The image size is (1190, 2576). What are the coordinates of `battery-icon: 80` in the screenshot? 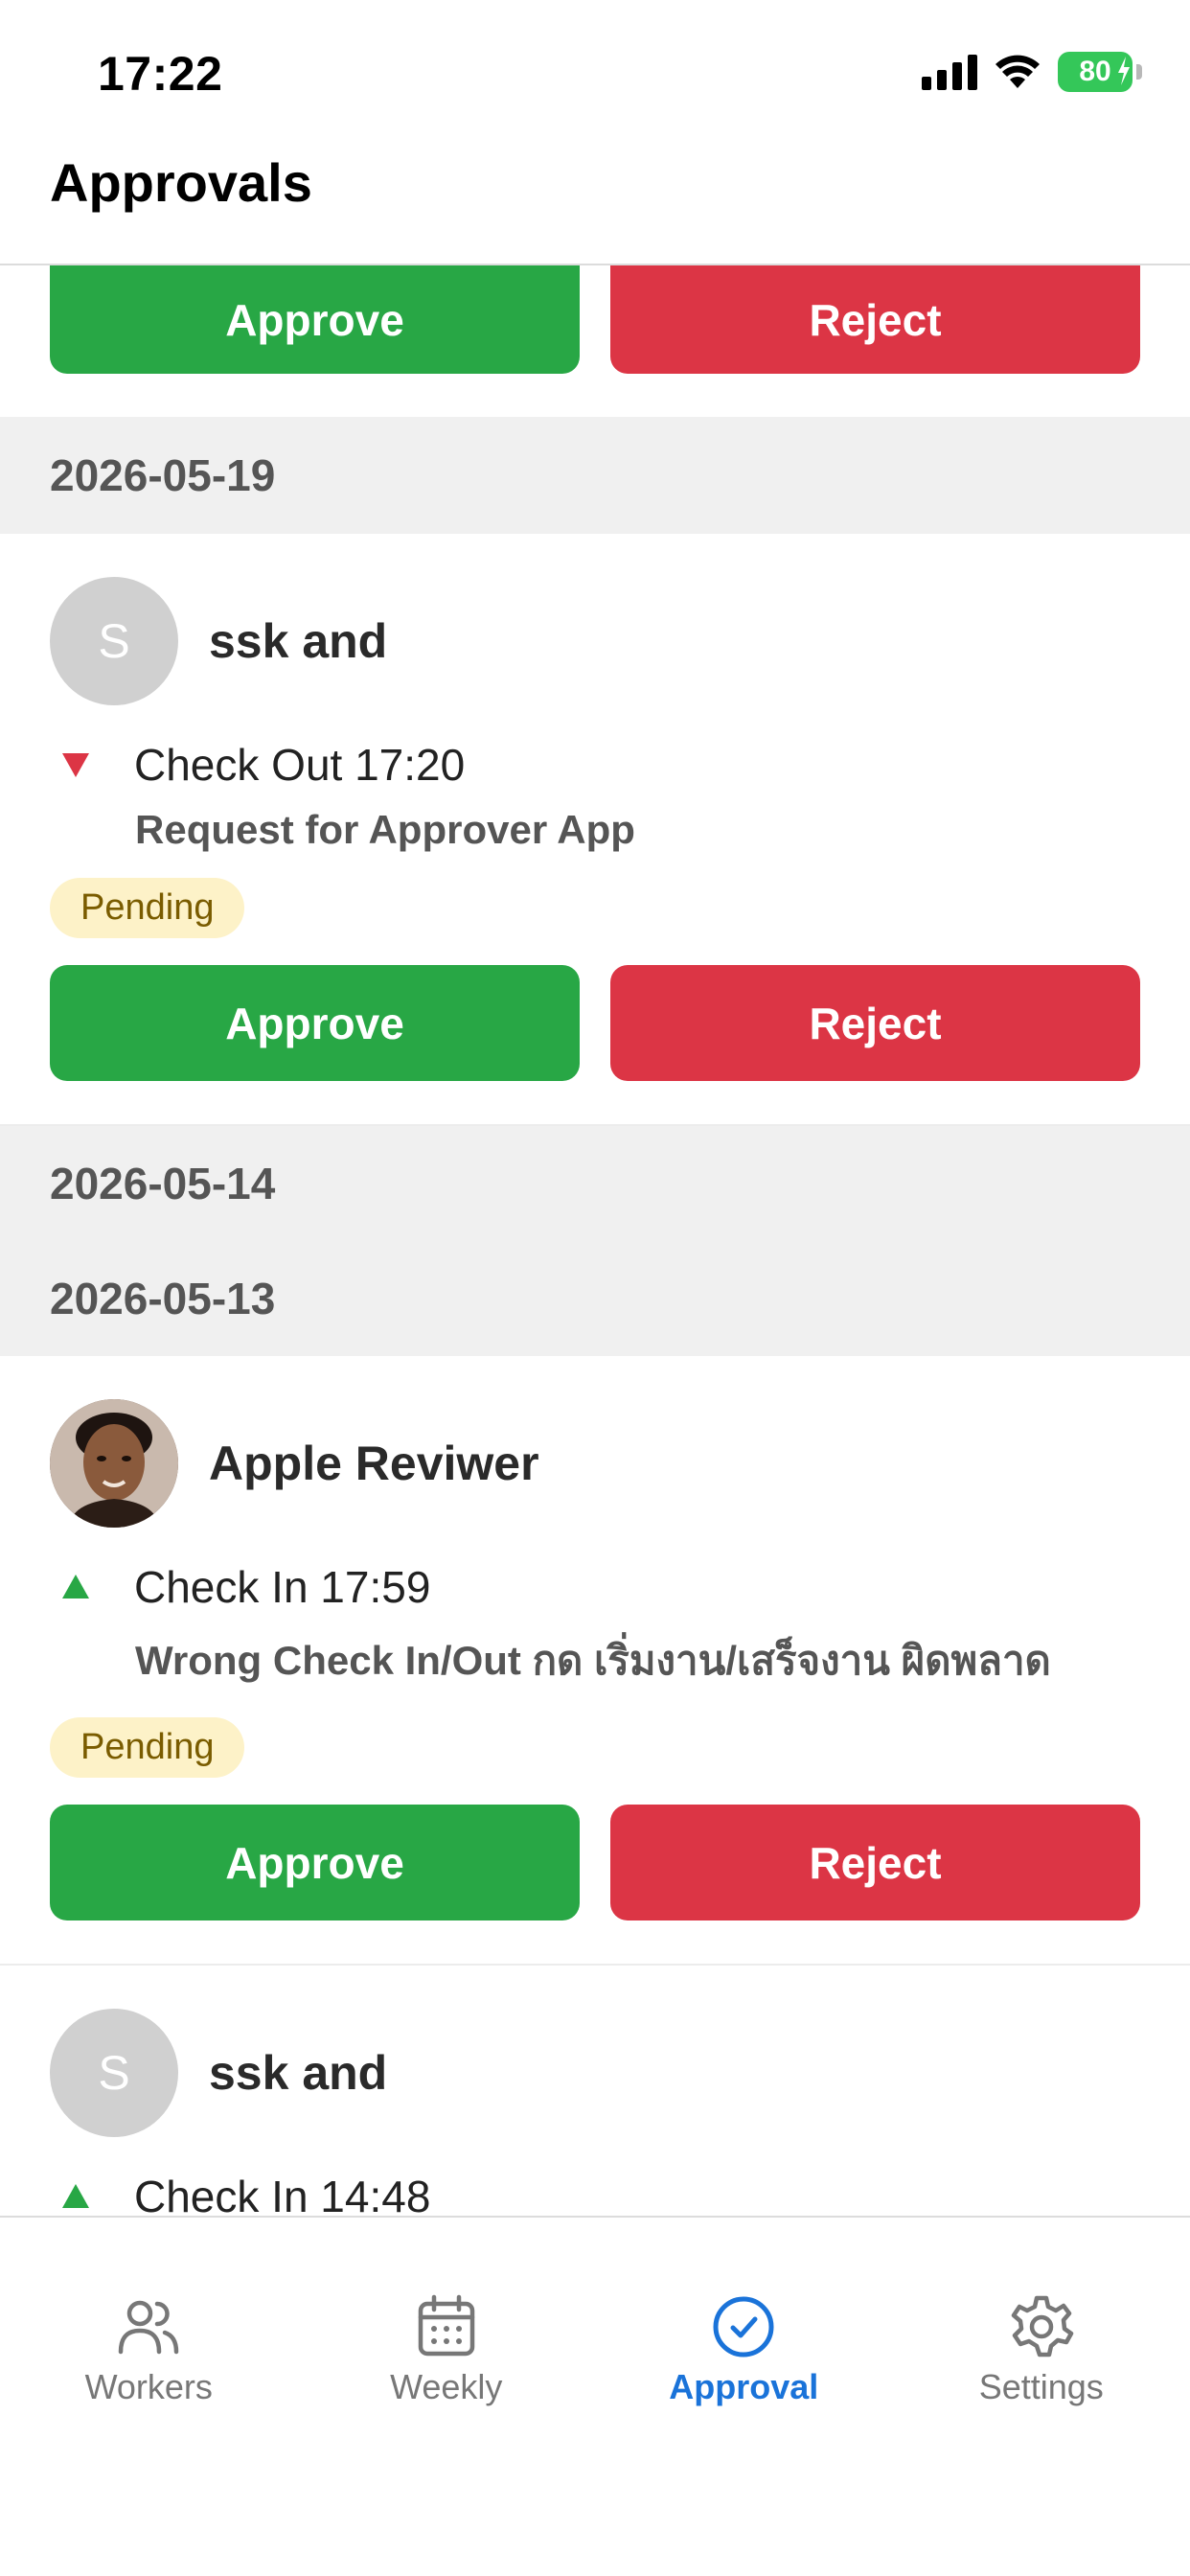 It's located at (1100, 72).